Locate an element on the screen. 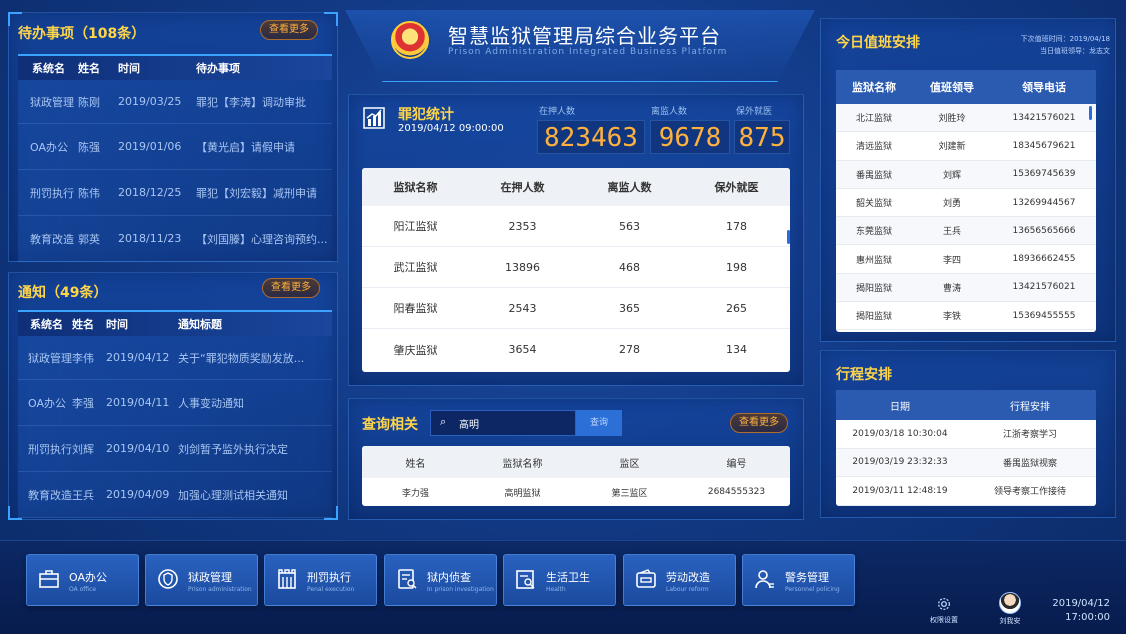 The width and height of the screenshot is (1126, 634). dock-button-labour: 劳动改造 Labour reform is located at coordinates (679, 580).